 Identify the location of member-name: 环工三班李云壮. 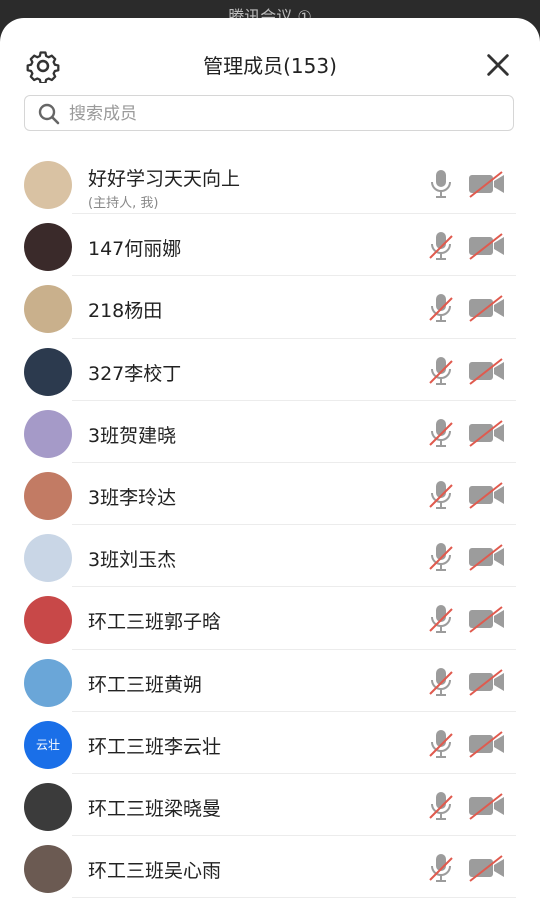
(155, 746).